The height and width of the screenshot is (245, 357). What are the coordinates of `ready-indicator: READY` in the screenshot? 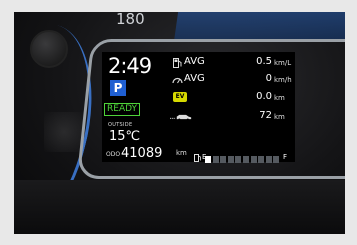 It's located at (122, 109).